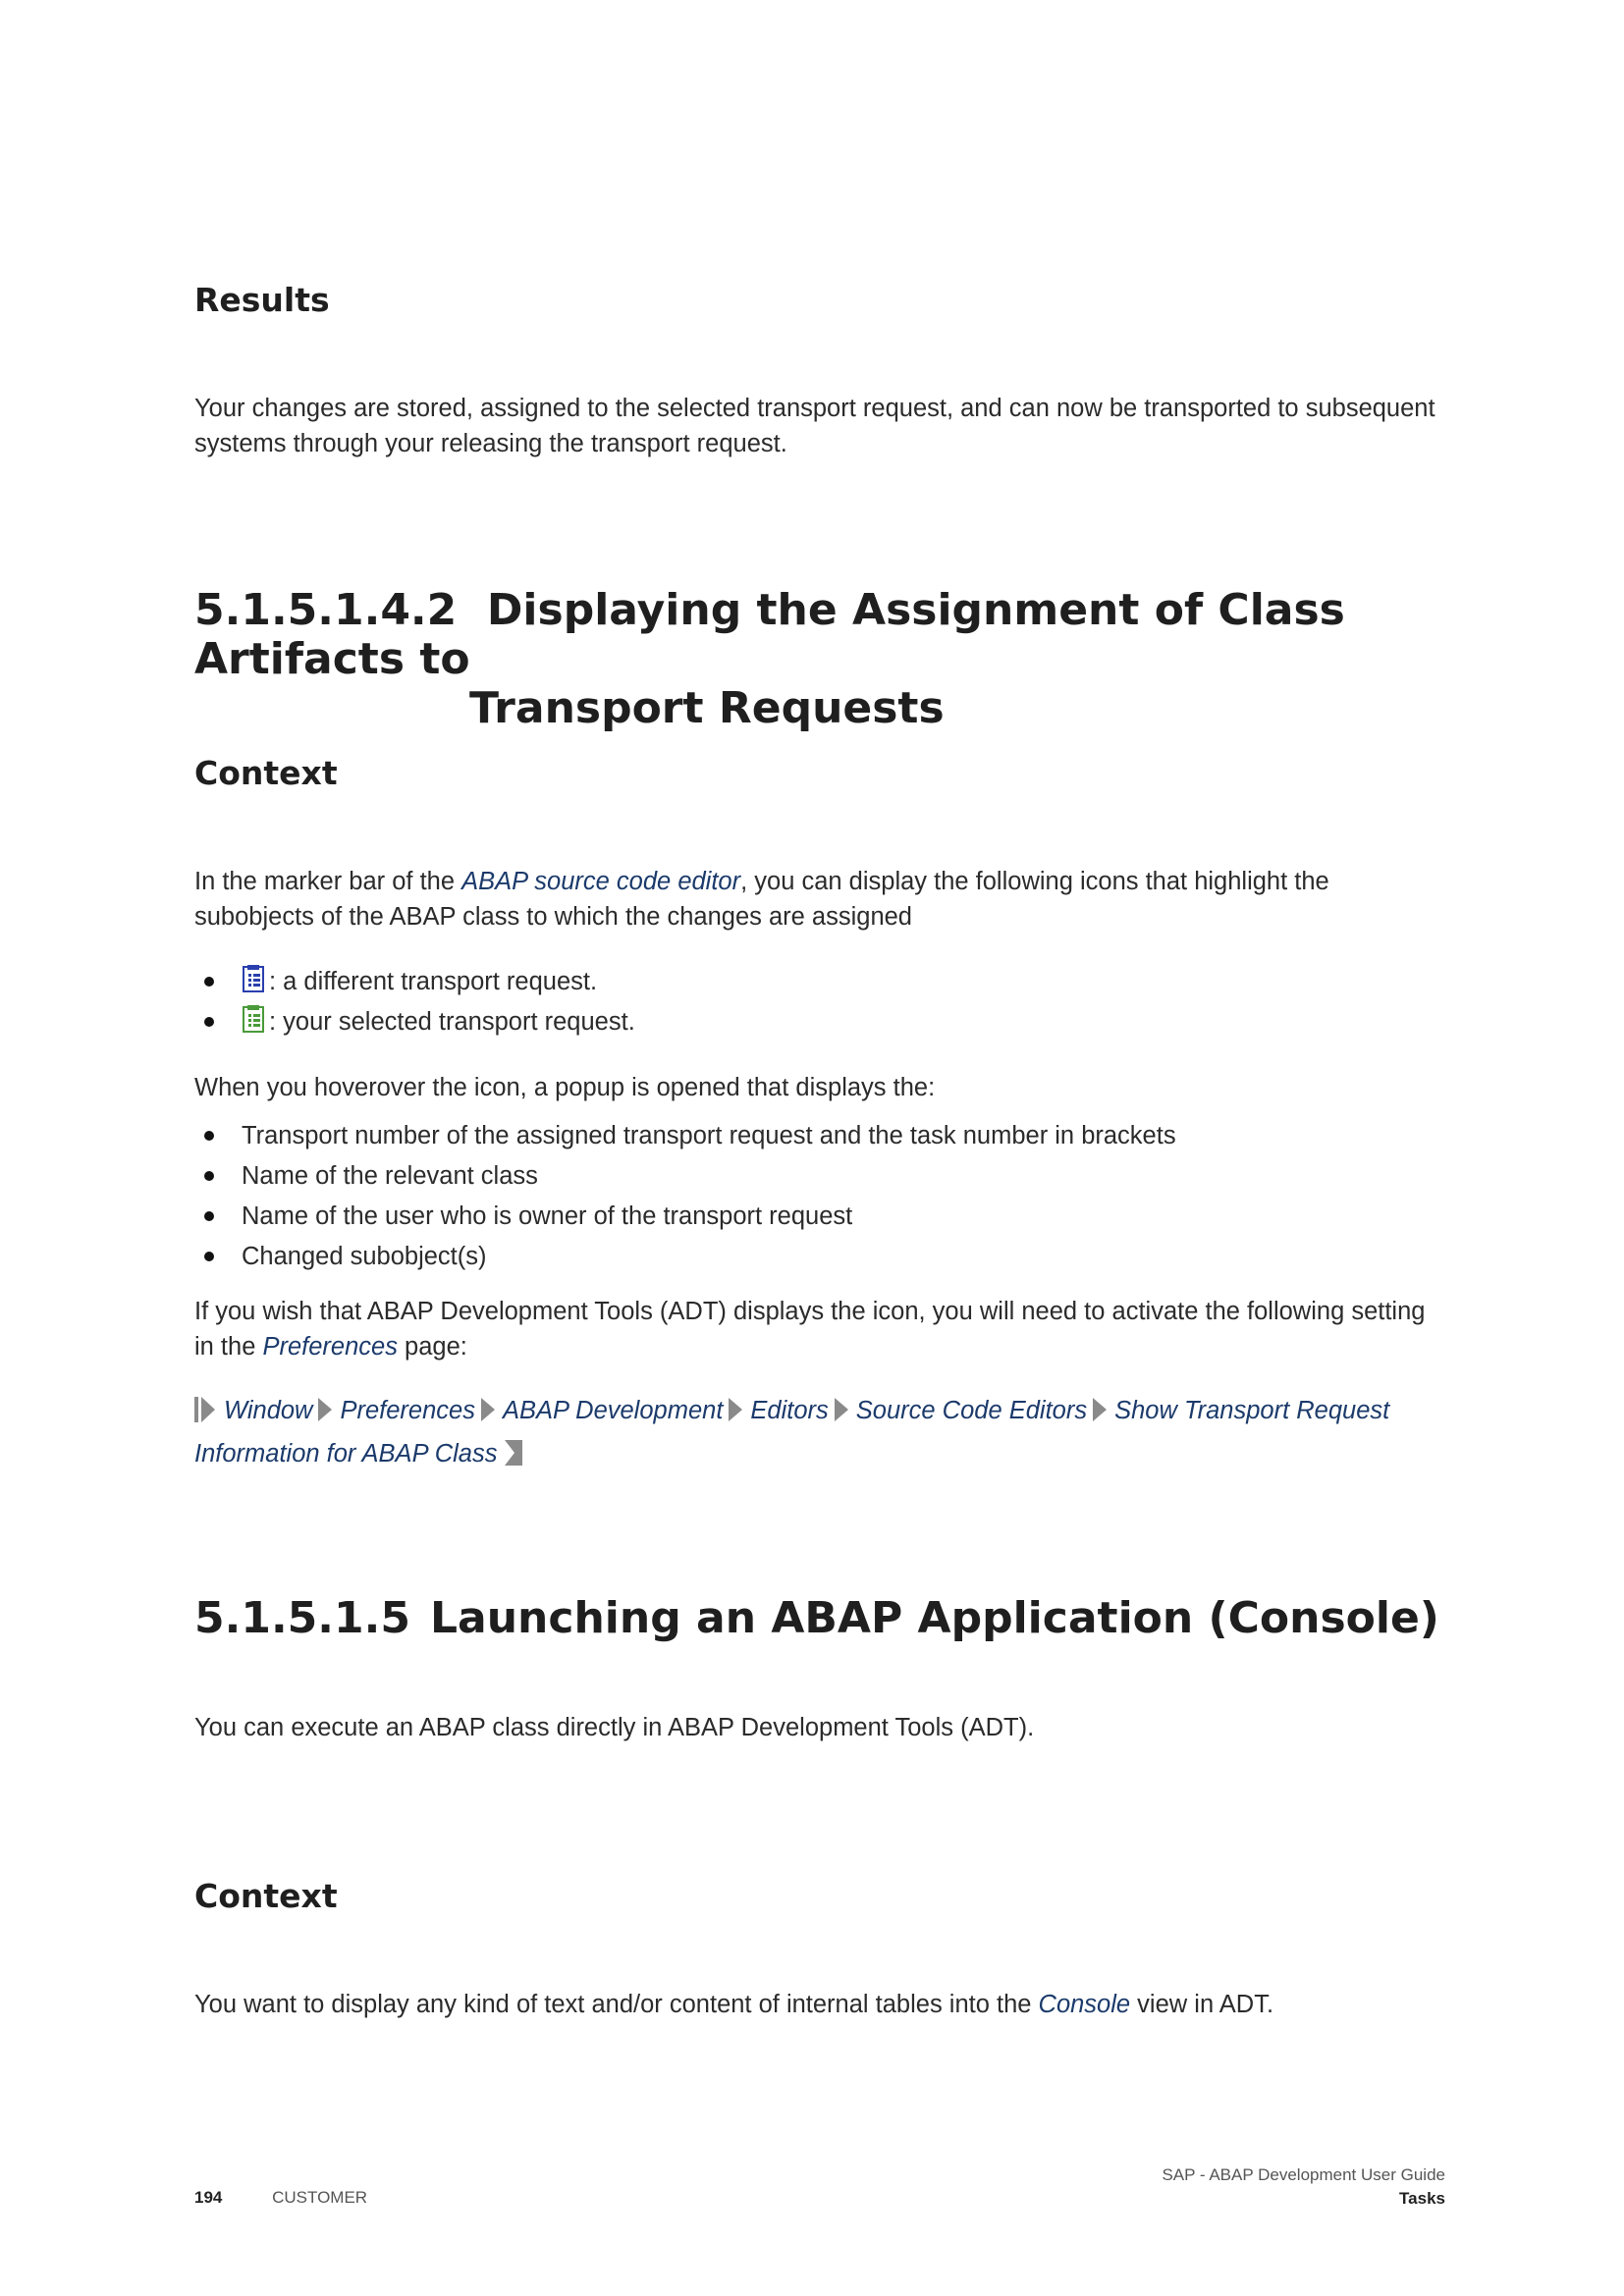  I want to click on list-item: : your selected transport request., so click(414, 1024).